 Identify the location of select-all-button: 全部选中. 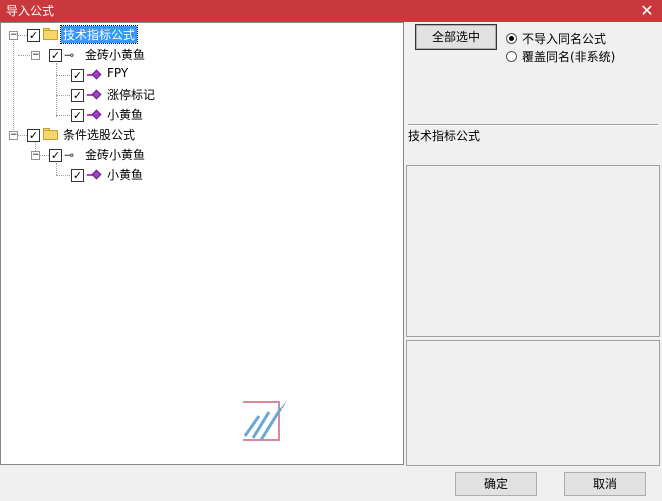
(456, 37).